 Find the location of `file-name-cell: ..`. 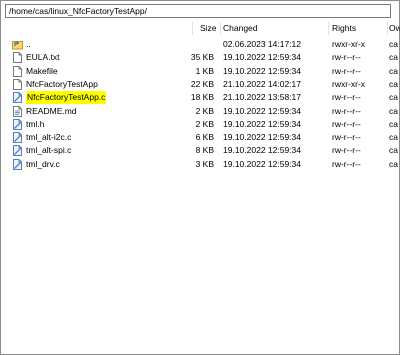

file-name-cell: .. is located at coordinates (99, 44).